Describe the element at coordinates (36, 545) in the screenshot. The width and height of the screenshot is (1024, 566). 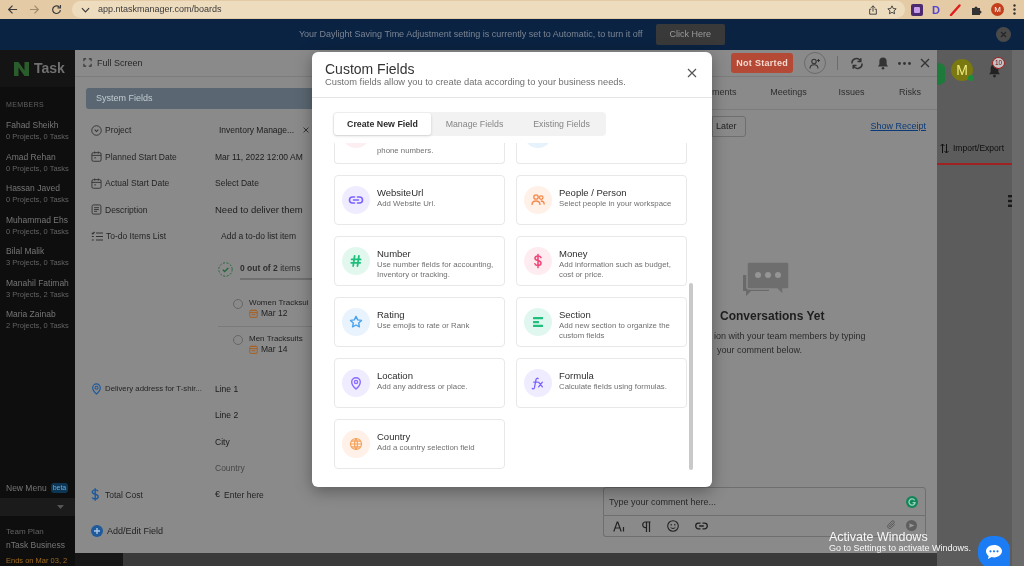
I see `plan-name: nTask Business` at that location.